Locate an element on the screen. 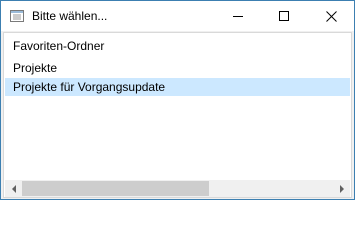 This screenshot has width=355, height=240. maximize-icon is located at coordinates (284, 16).